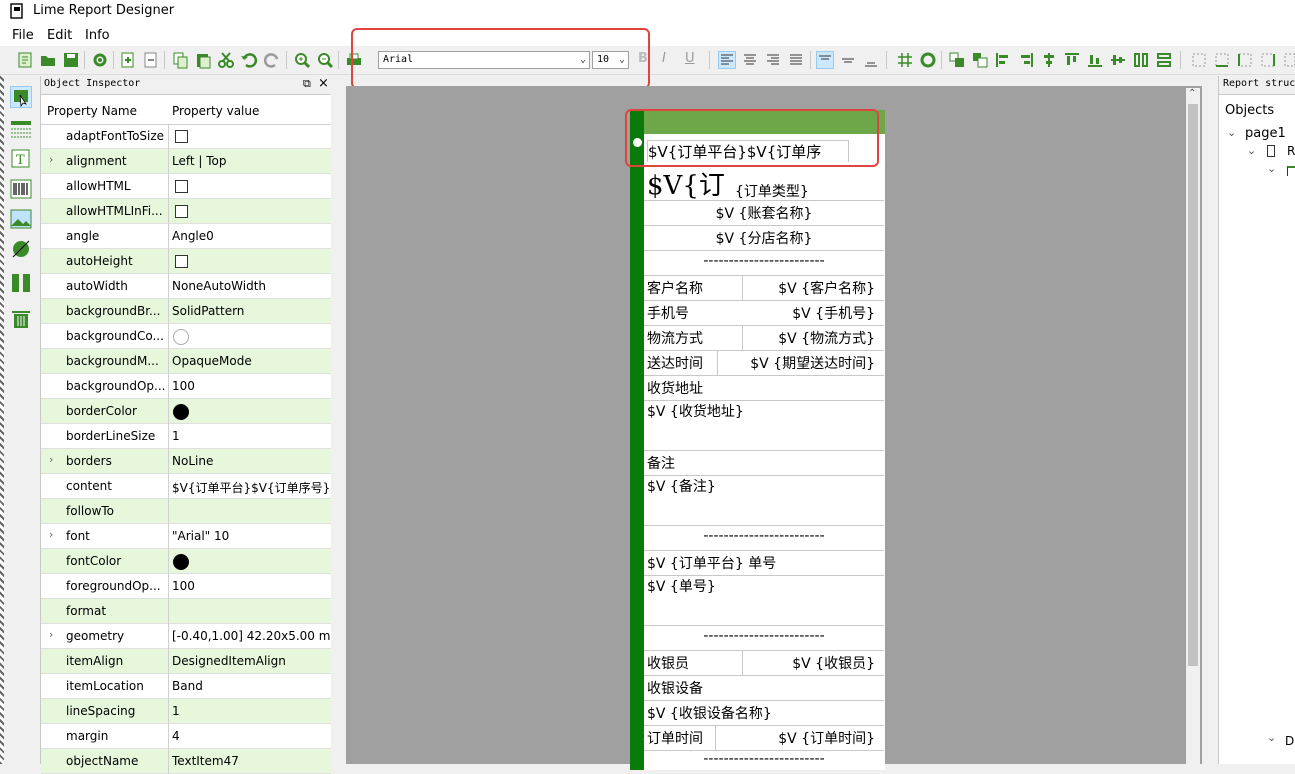 The image size is (1295, 774). I want to click on row-dashes-4: ------------------------, so click(764, 760).